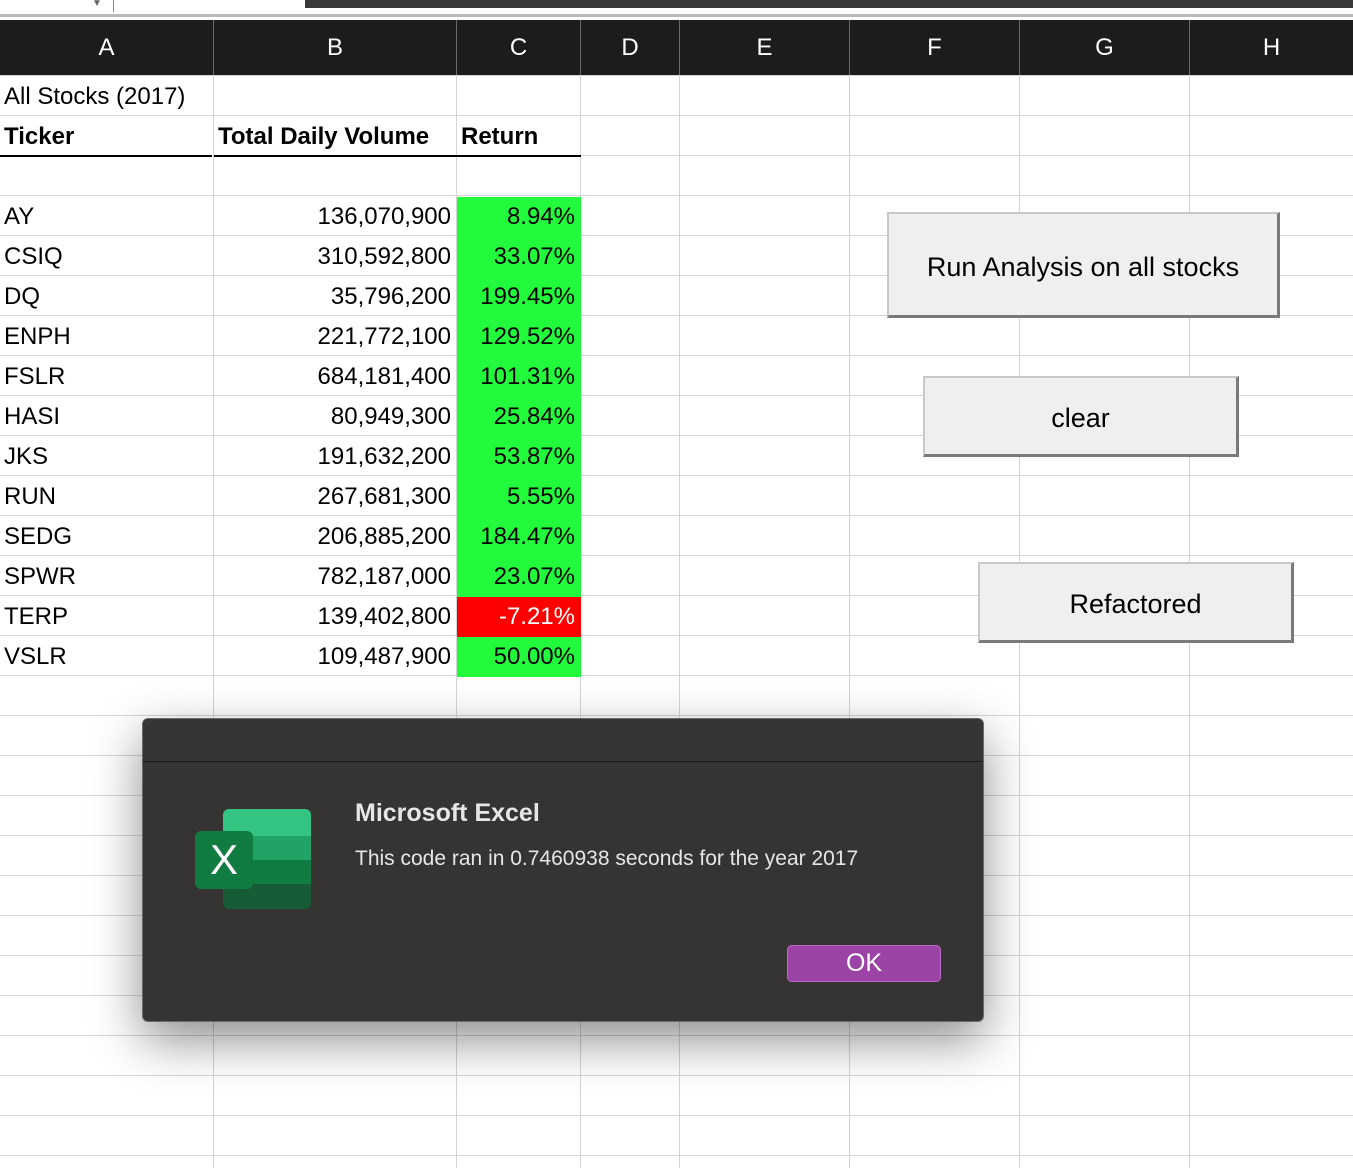 Image resolution: width=1353 pixels, height=1168 pixels. Describe the element at coordinates (335, 137) in the screenshot. I see `header-volume-cell: Total Daily Volume` at that location.